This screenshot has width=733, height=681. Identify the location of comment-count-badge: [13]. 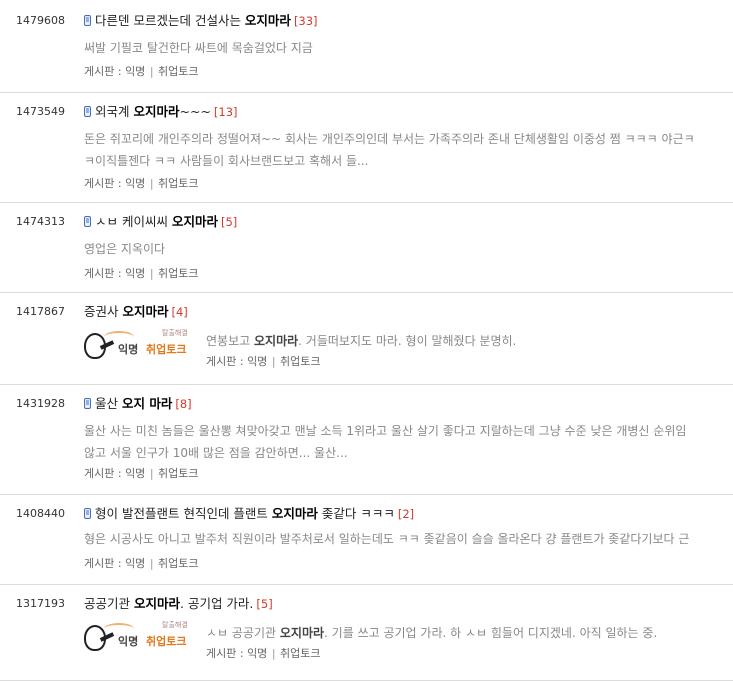
(226, 112).